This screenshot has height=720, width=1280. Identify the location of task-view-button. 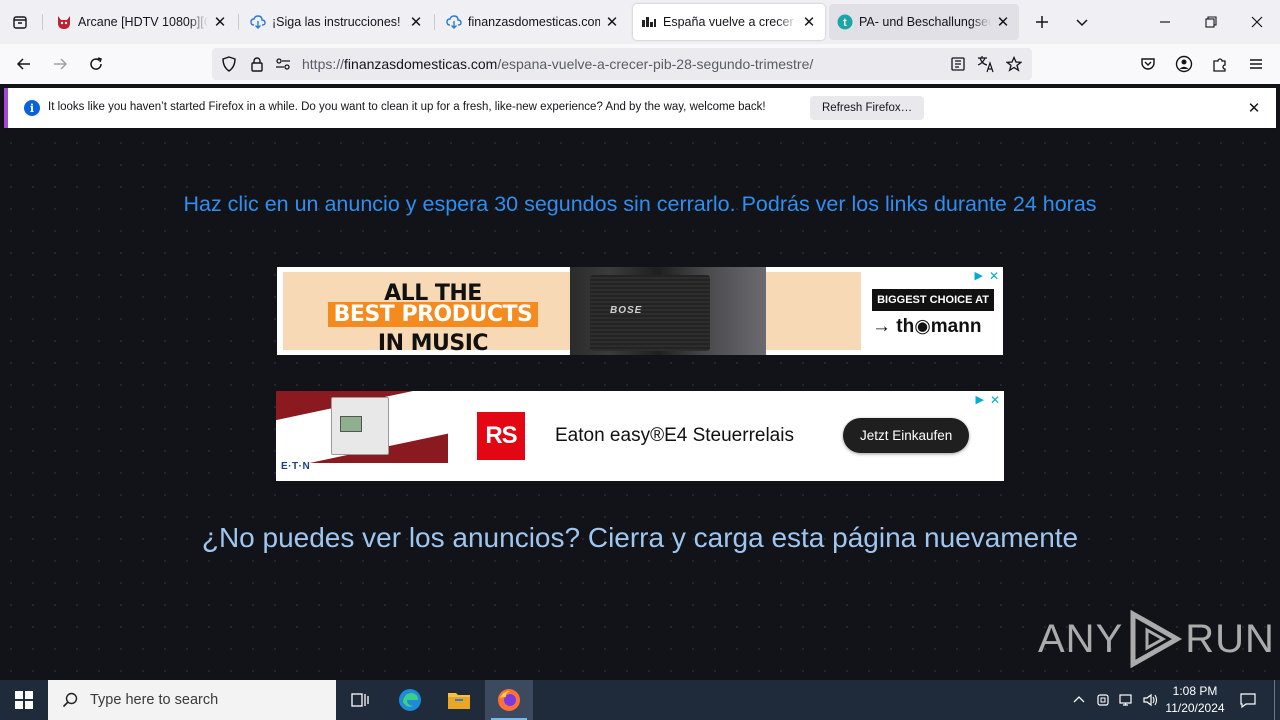
(360, 700).